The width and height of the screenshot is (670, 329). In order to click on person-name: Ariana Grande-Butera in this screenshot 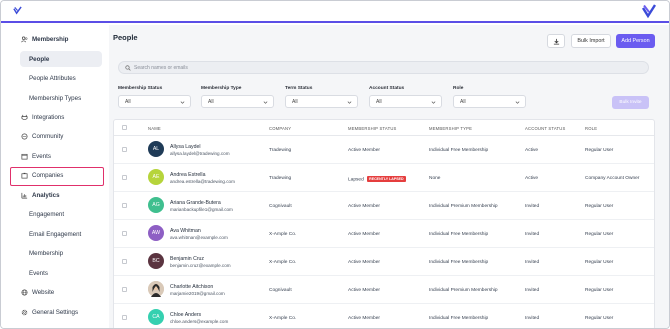, I will do `click(195, 203)`.